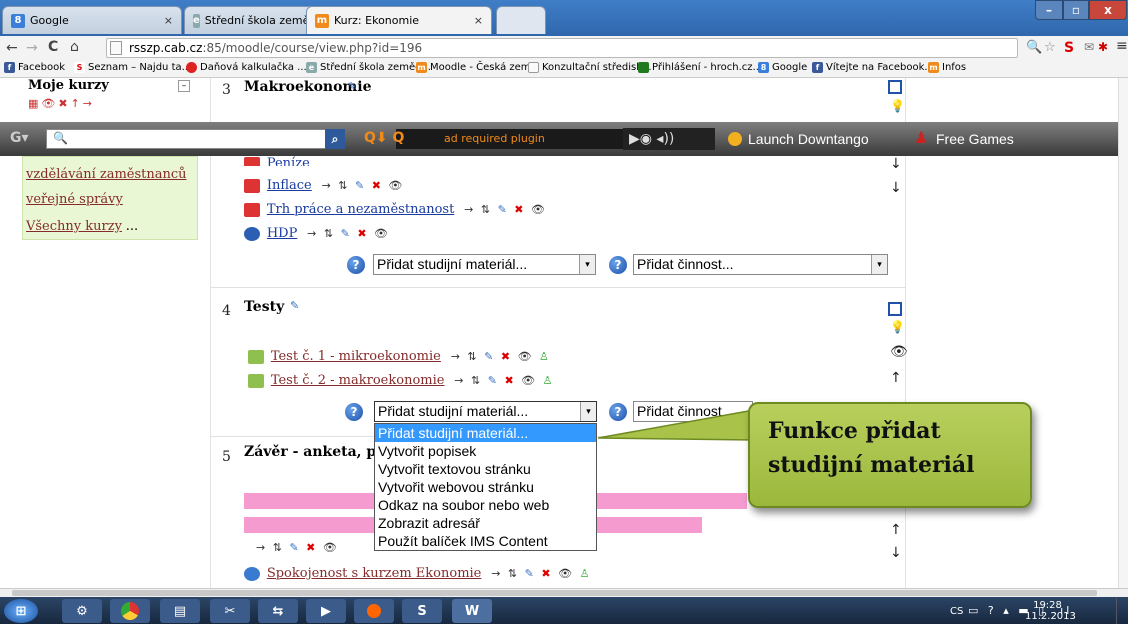 This screenshot has width=1128, height=624. Describe the element at coordinates (19, 138) in the screenshot. I see `plugin-logo-icon: G▾` at that location.